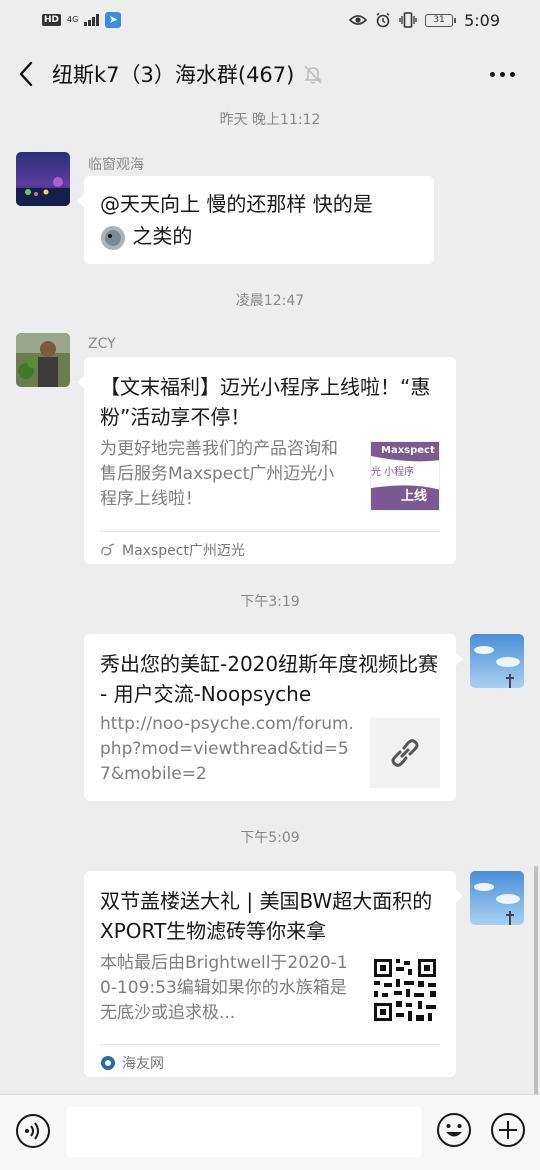 This screenshot has width=540, height=1170. Describe the element at coordinates (536, 981) in the screenshot. I see `scrollbar` at that location.